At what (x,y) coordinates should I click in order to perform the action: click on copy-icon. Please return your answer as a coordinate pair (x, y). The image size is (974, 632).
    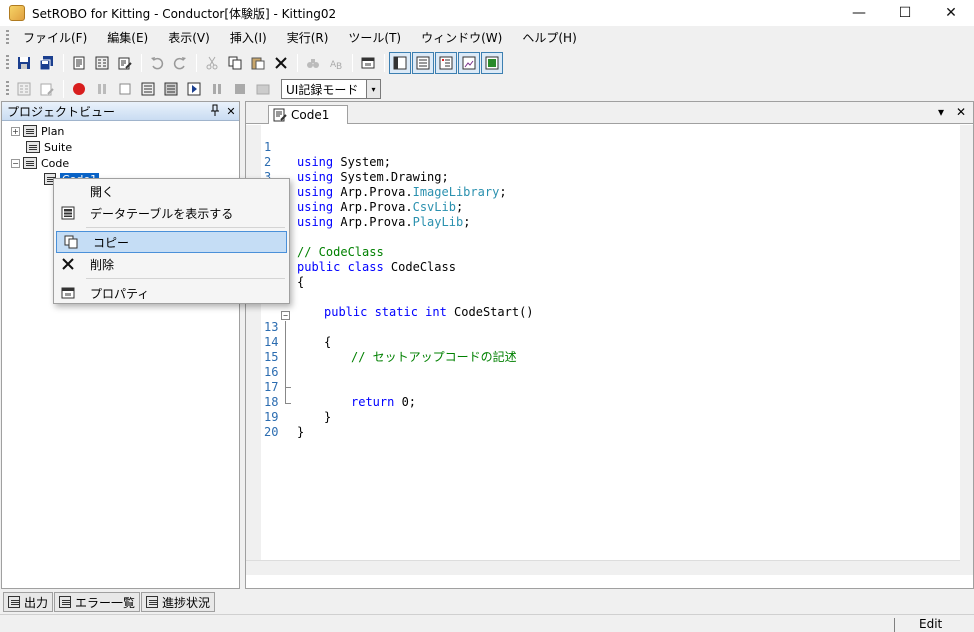
    Looking at the image, I should click on (235, 63).